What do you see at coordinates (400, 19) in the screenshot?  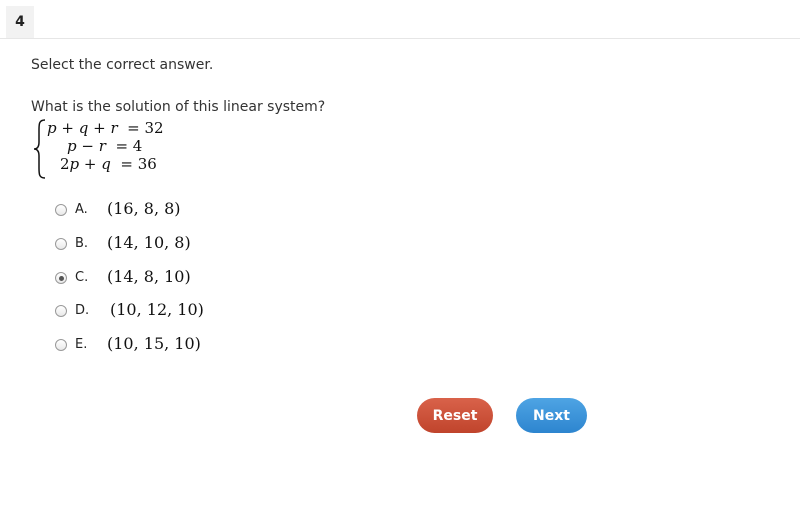 I see `question-header: 4` at bounding box center [400, 19].